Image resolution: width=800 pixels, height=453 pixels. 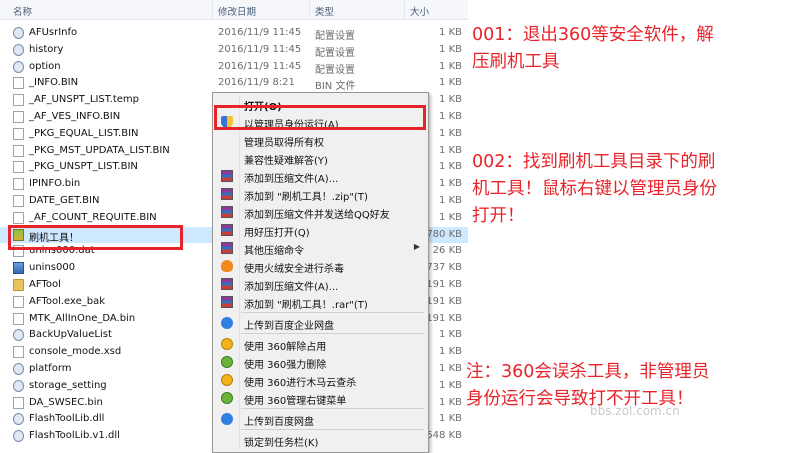 I want to click on context-menu-item: 添加到 "刷机工具！.zip"(T), so click(x=320, y=194).